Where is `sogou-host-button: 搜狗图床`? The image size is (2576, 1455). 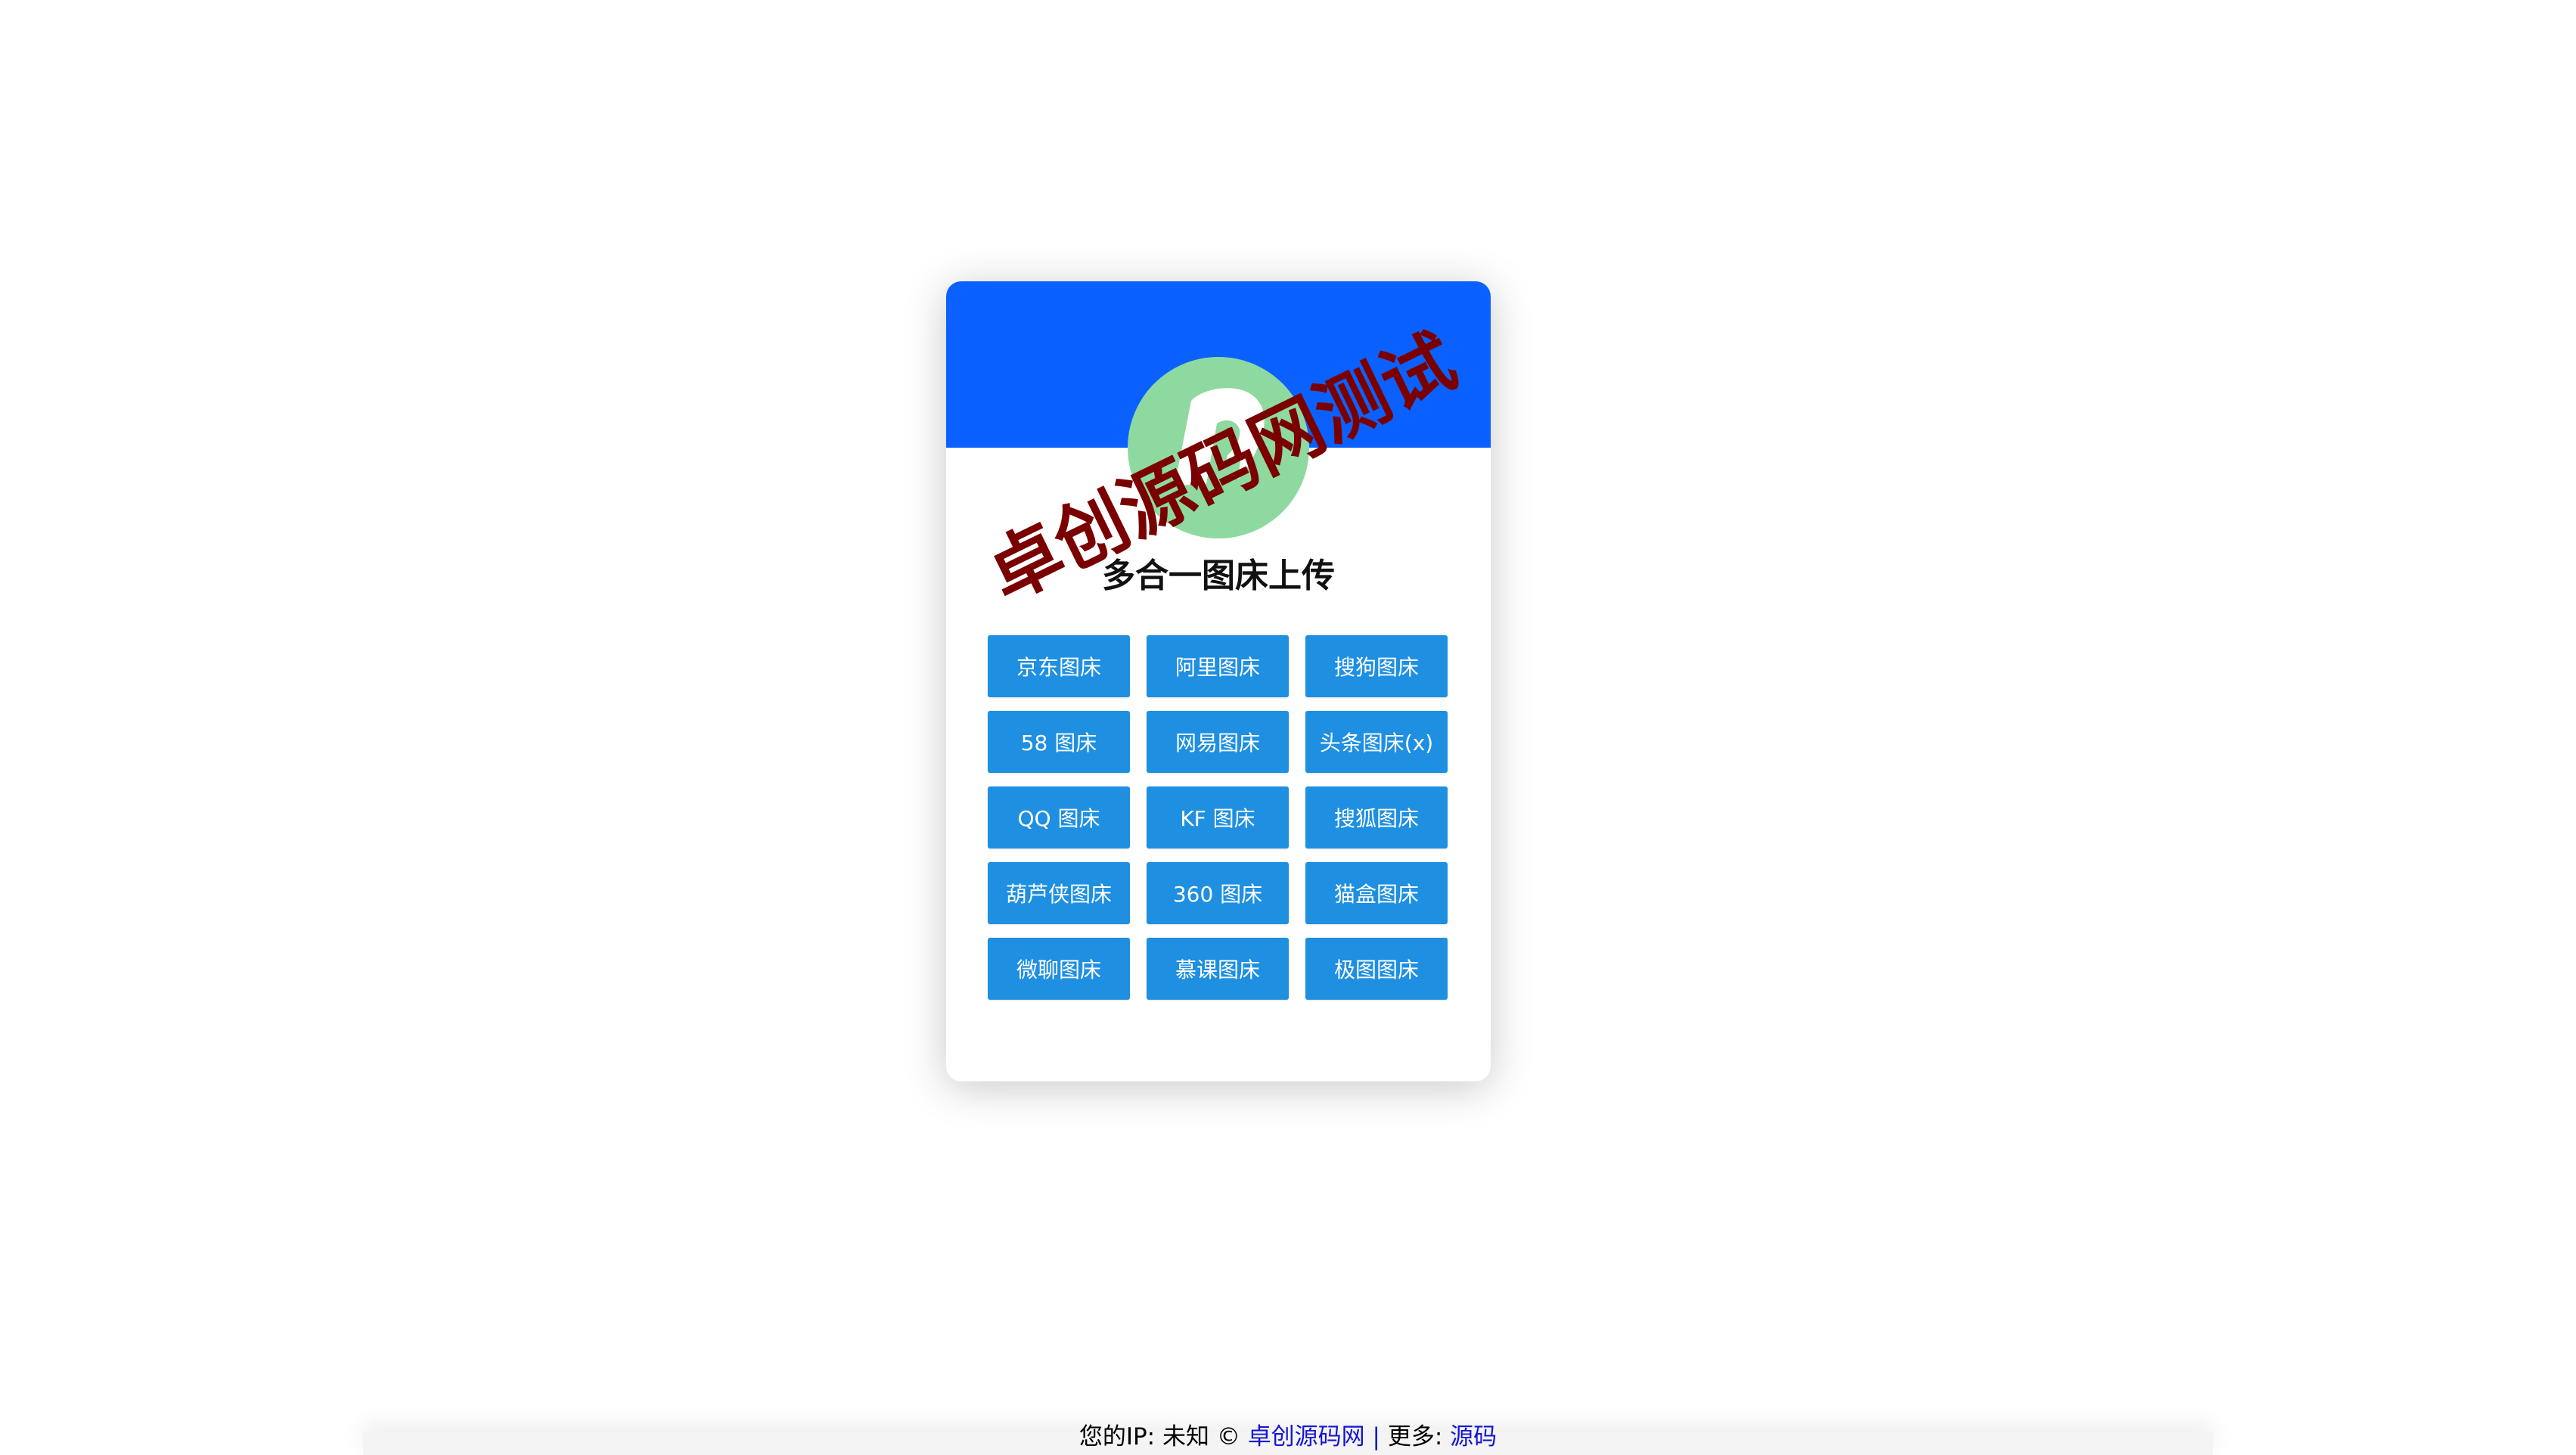 sogou-host-button: 搜狗图床 is located at coordinates (1376, 666).